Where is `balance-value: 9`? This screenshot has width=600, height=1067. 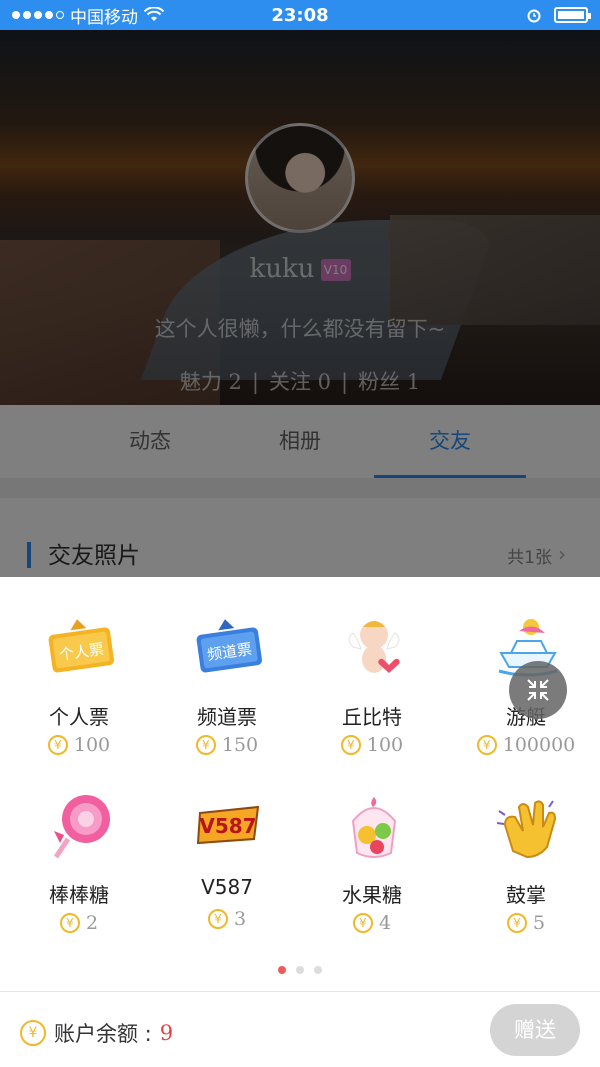 balance-value: 9 is located at coordinates (166, 1033).